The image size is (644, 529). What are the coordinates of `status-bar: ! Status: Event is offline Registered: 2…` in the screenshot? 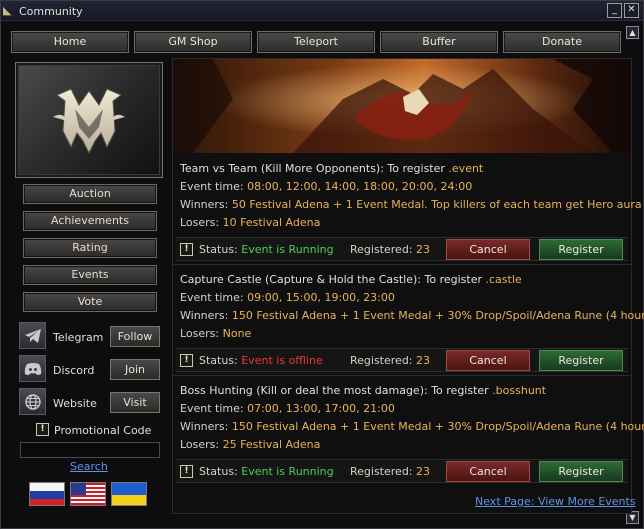 It's located at (402, 360).